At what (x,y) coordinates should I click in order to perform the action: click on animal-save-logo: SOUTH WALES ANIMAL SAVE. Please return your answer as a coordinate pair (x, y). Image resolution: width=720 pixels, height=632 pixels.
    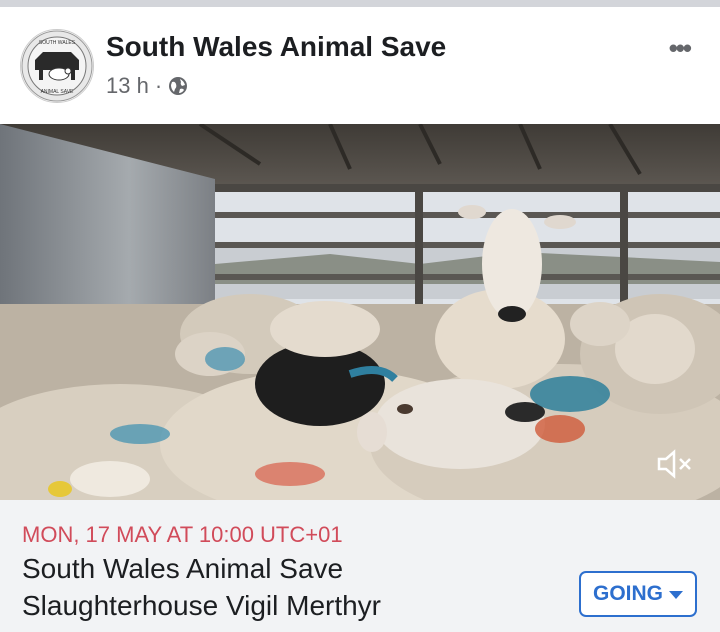
    Looking at the image, I should click on (57, 66).